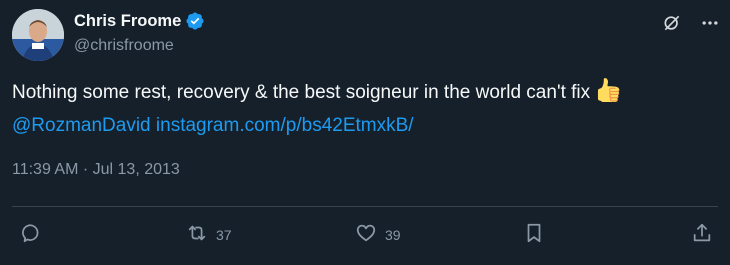 The height and width of the screenshot is (265, 730). I want to click on divider, so click(365, 206).